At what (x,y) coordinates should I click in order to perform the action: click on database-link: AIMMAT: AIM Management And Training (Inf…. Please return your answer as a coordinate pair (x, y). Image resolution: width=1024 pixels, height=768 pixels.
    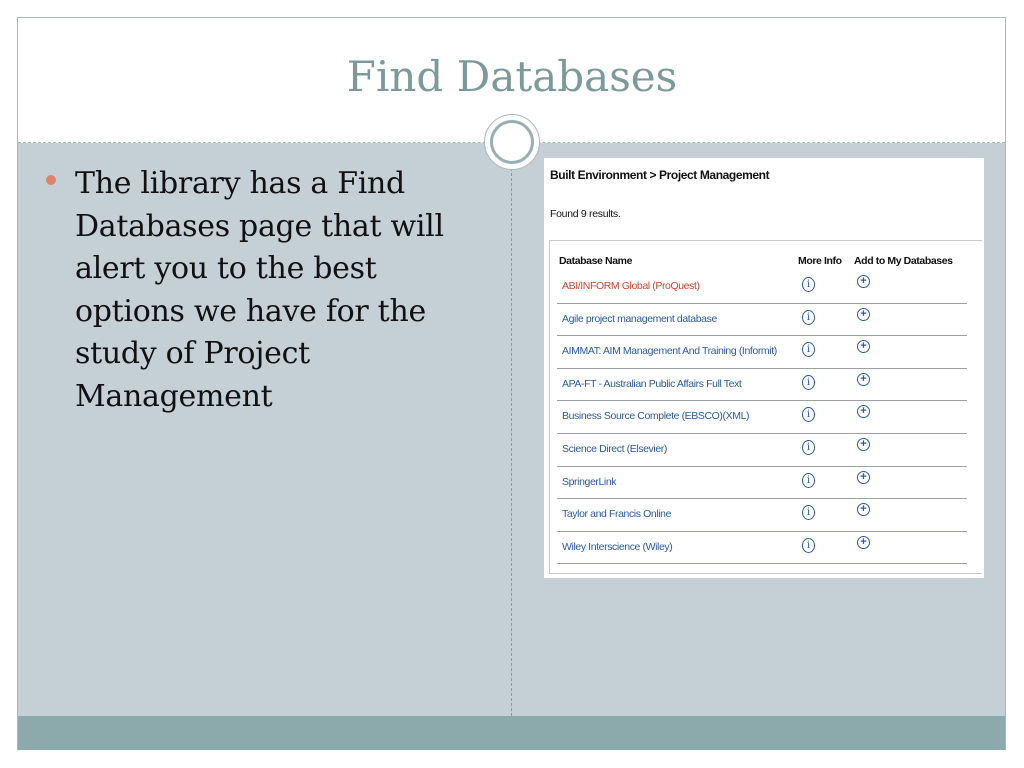
    Looking at the image, I should click on (669, 351).